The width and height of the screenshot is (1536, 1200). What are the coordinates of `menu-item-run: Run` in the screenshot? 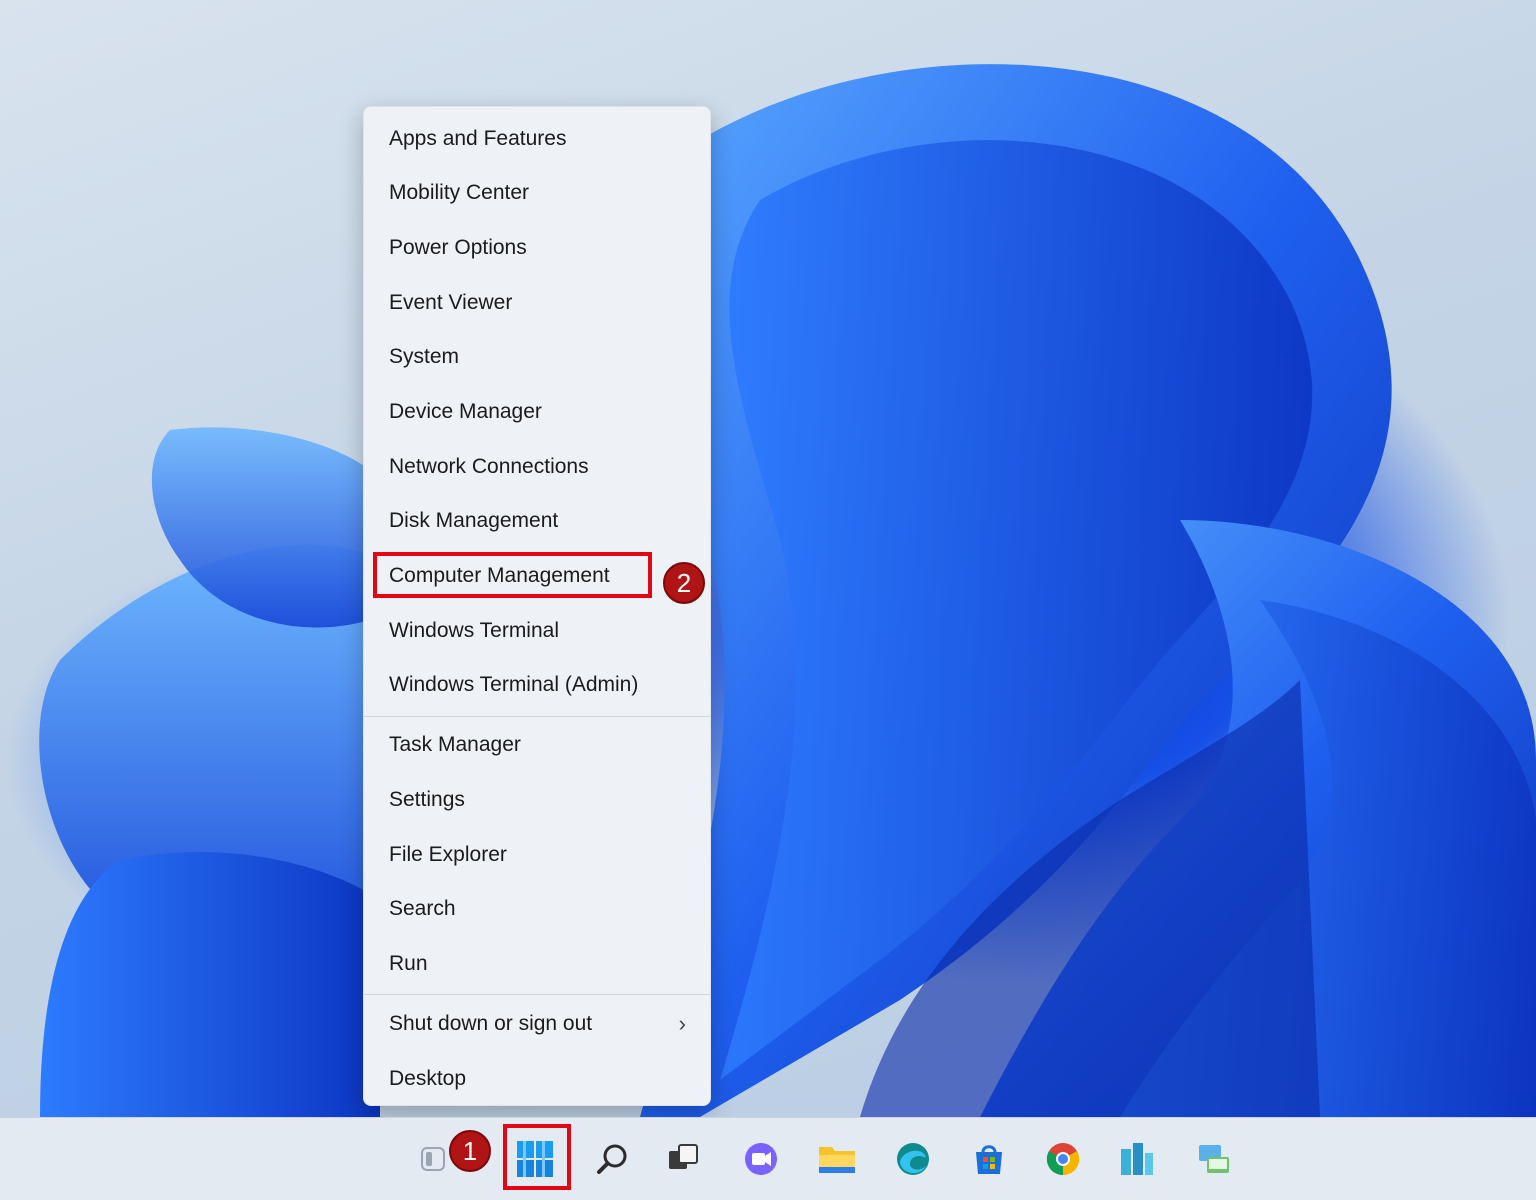 It's located at (537, 964).